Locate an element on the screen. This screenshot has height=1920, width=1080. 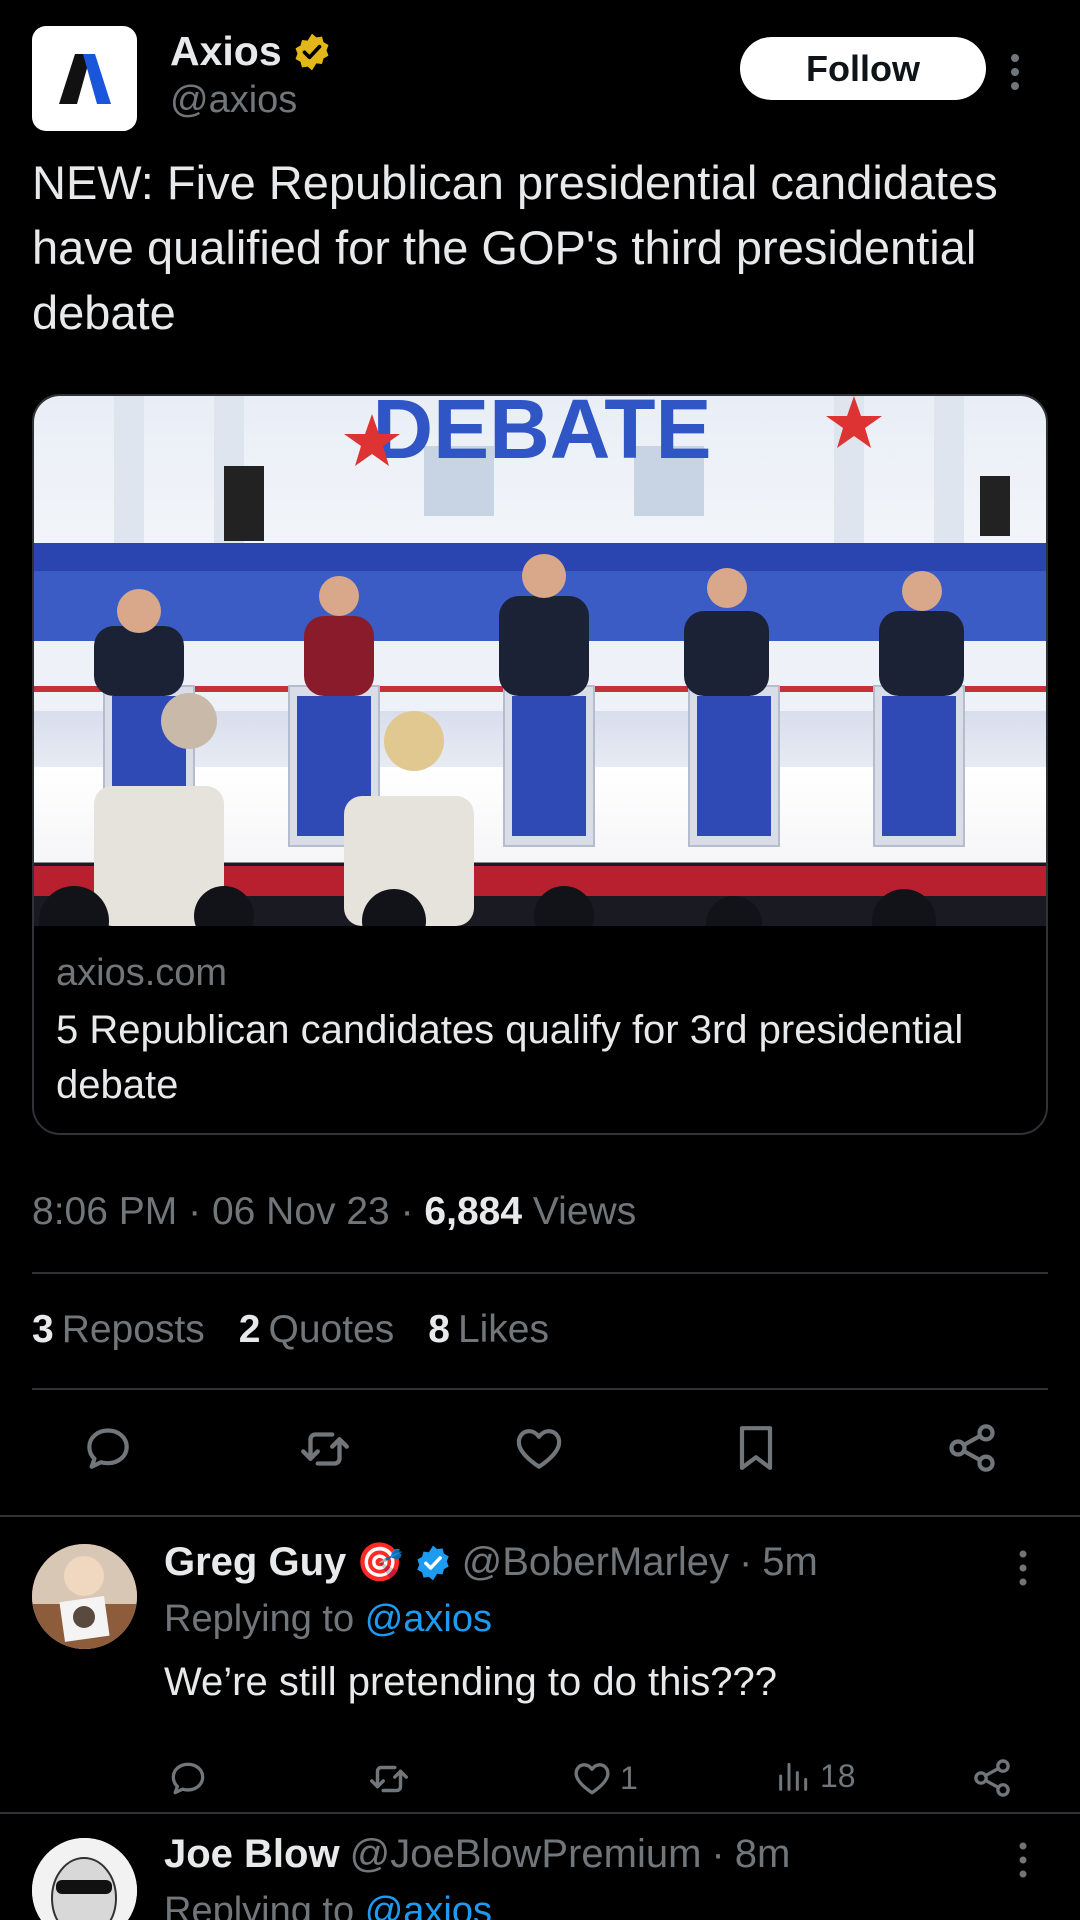
axios-avatar is located at coordinates (84, 78).